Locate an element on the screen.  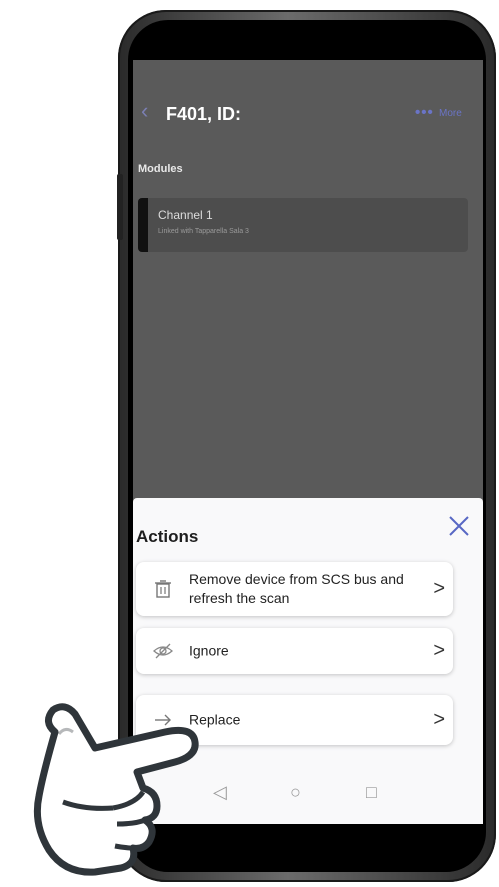
modules-section-title: Modules is located at coordinates (160, 169).